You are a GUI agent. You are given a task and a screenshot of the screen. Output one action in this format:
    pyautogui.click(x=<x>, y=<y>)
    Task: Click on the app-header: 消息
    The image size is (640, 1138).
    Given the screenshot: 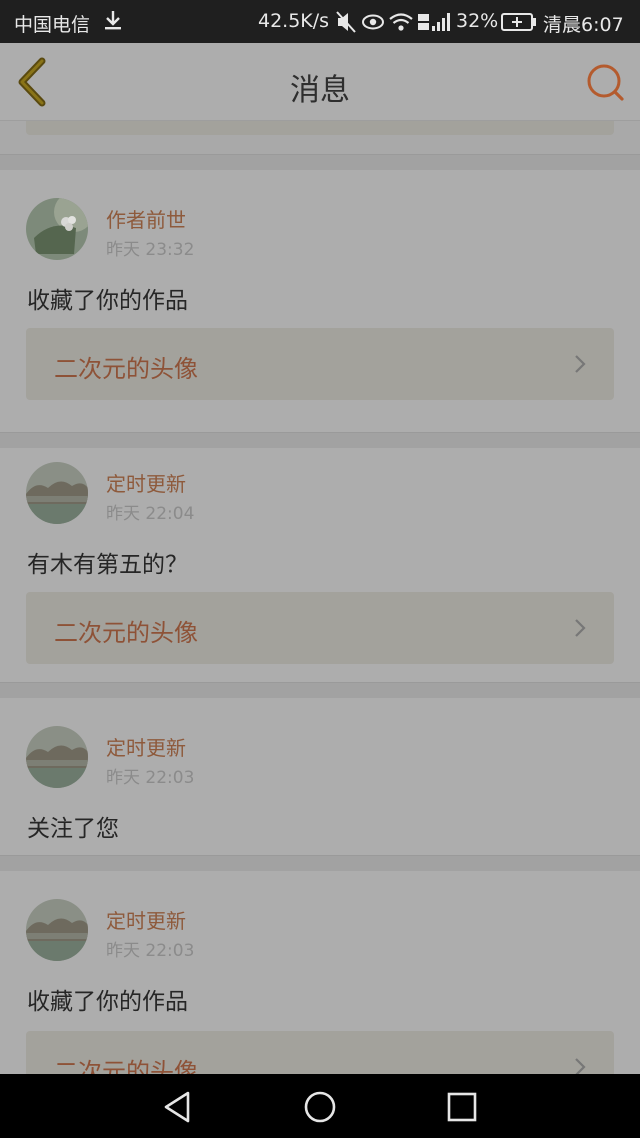 What is the action you would take?
    pyautogui.click(x=320, y=82)
    